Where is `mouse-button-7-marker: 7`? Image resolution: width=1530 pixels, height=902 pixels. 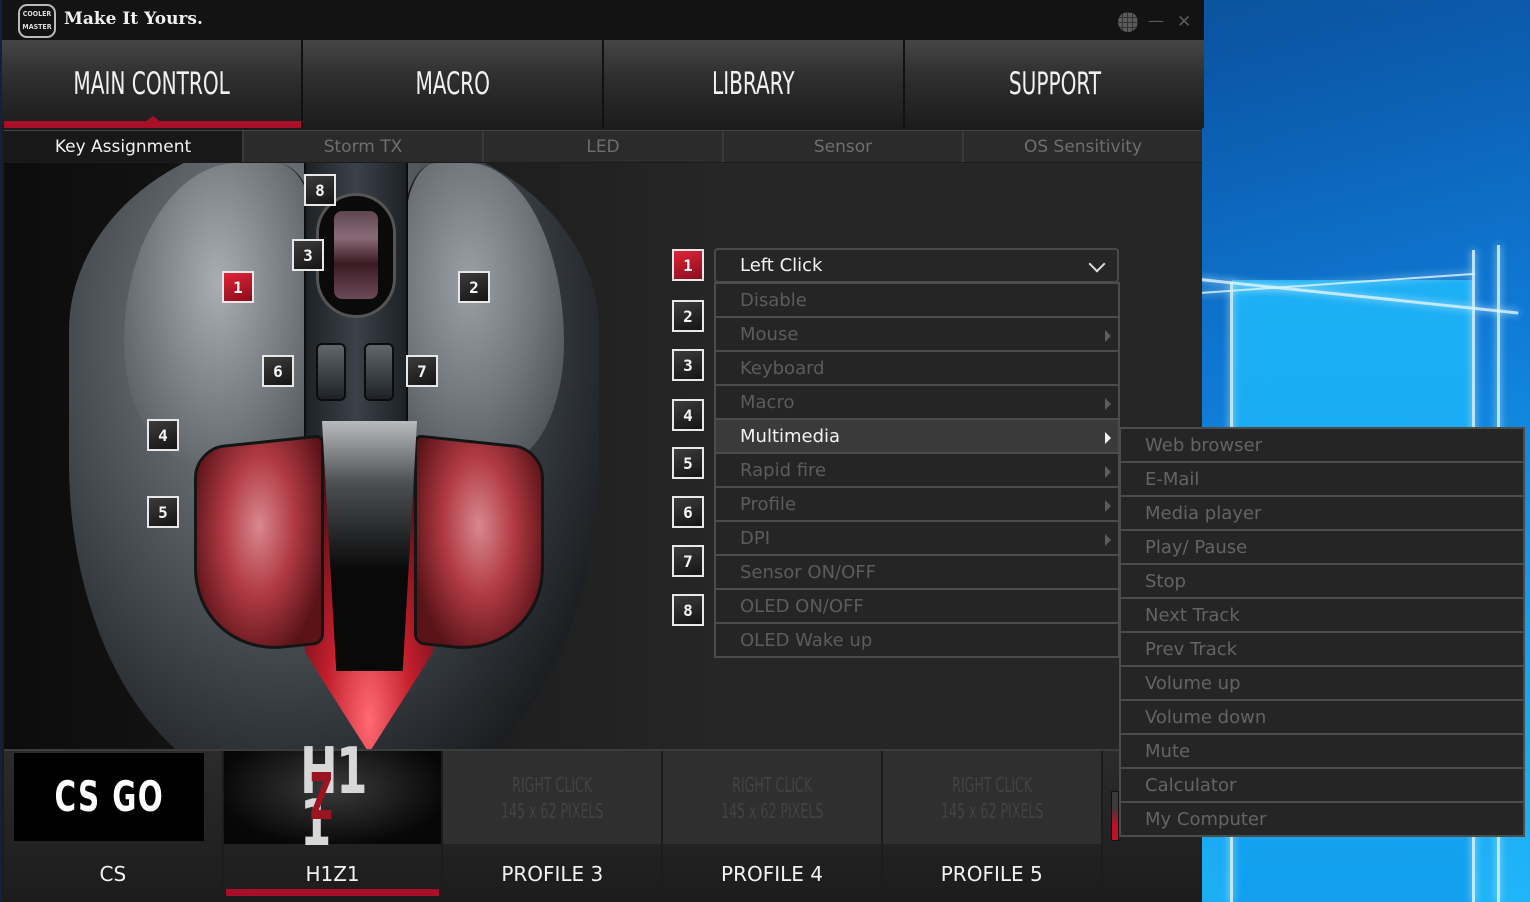
mouse-button-7-marker: 7 is located at coordinates (422, 371).